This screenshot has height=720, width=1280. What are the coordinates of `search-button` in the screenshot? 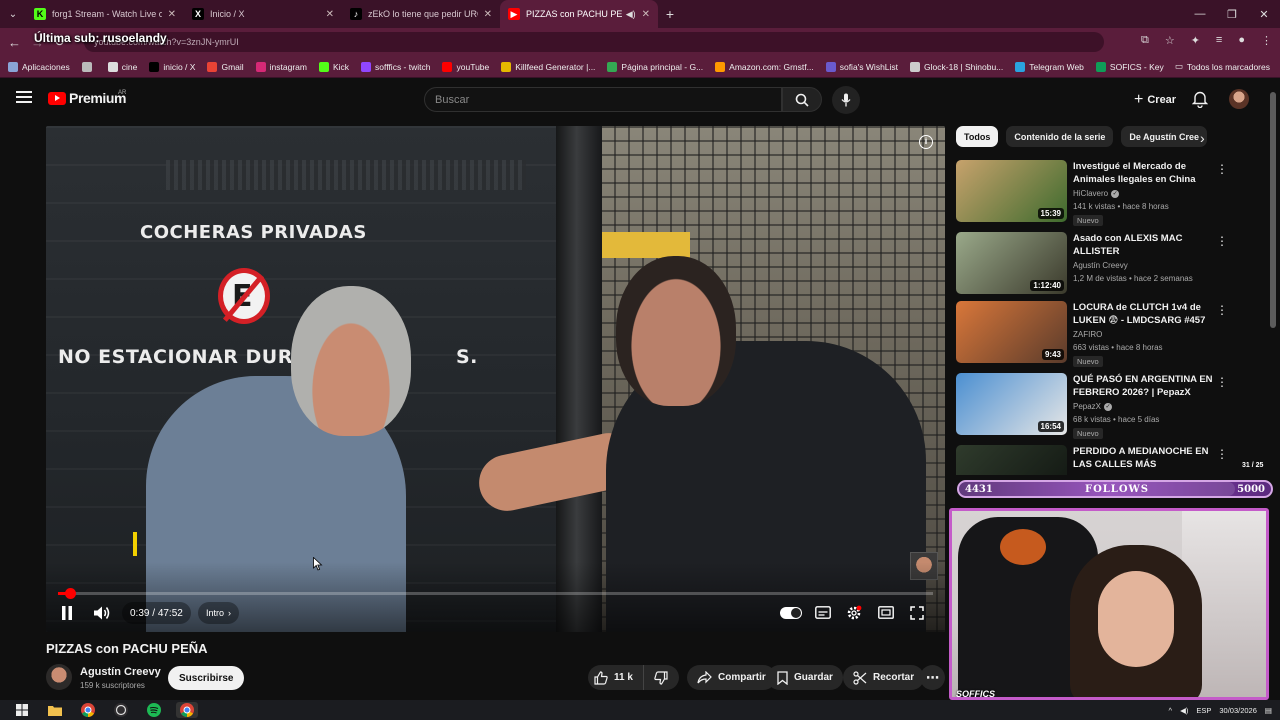 It's located at (802, 99).